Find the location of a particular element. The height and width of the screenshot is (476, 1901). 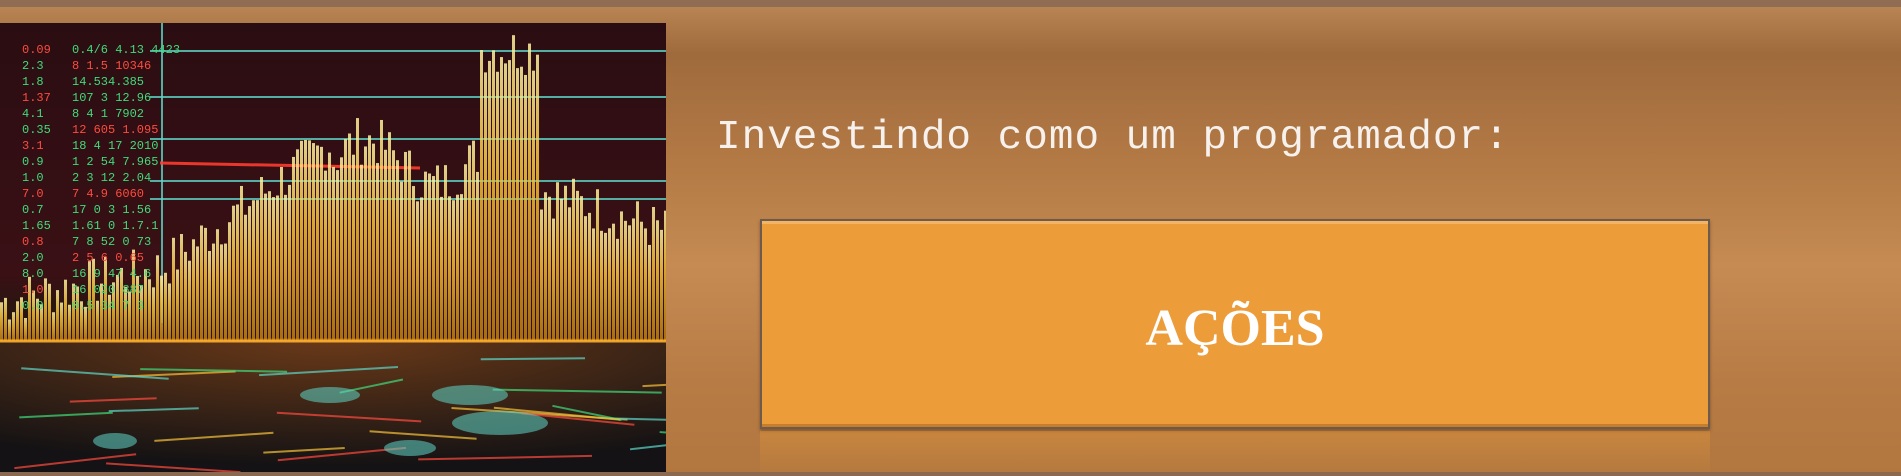

ticker-row: 14.534.385 is located at coordinates (108, 82).